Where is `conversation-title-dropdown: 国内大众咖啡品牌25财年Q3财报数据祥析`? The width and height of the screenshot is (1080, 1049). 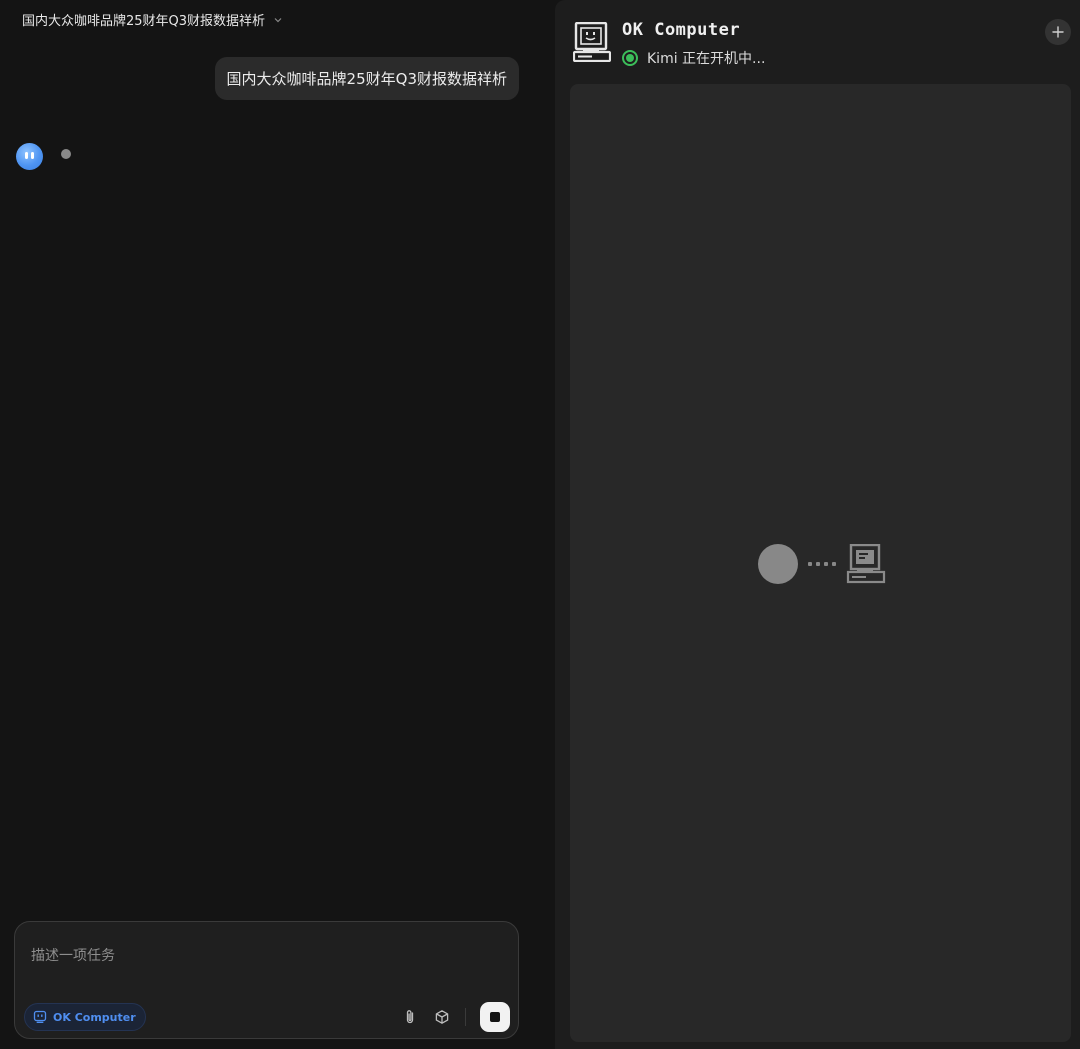 conversation-title-dropdown: 国内大众咖啡品牌25财年Q3财报数据祥析 is located at coordinates (152, 19).